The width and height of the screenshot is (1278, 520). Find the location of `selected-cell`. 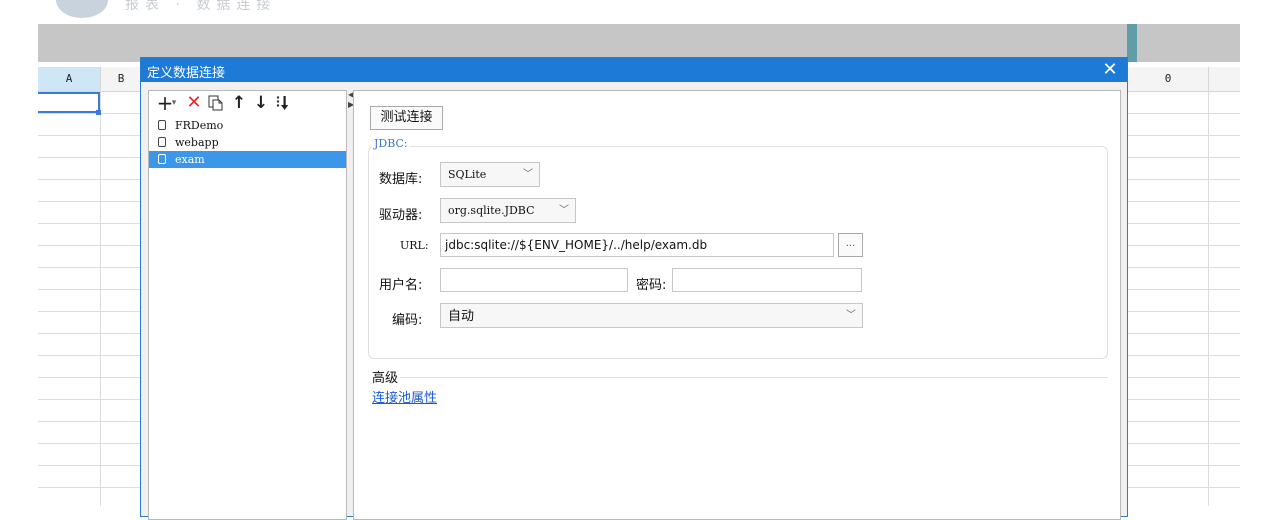

selected-cell is located at coordinates (69, 102).